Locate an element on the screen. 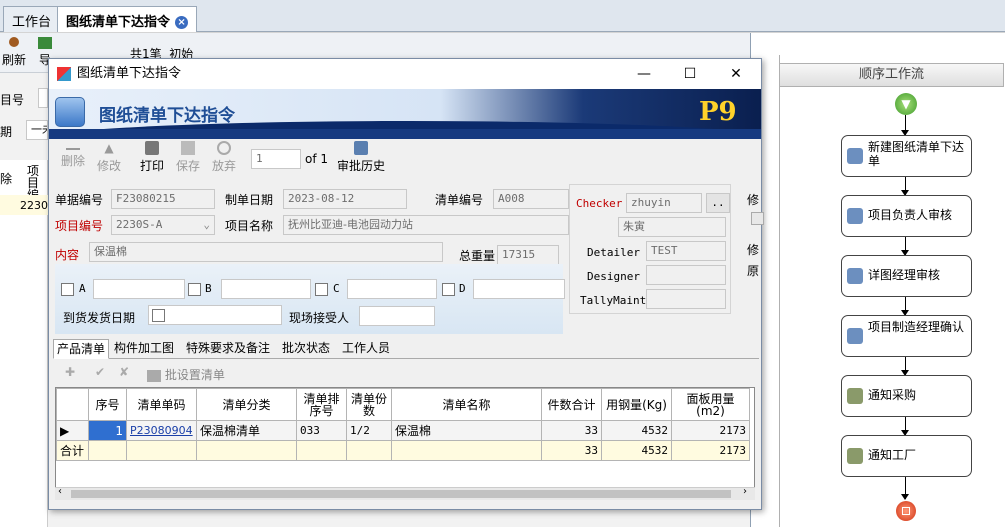 This screenshot has width=1005, height=527. scrollbar-thumb is located at coordinates (401, 494).